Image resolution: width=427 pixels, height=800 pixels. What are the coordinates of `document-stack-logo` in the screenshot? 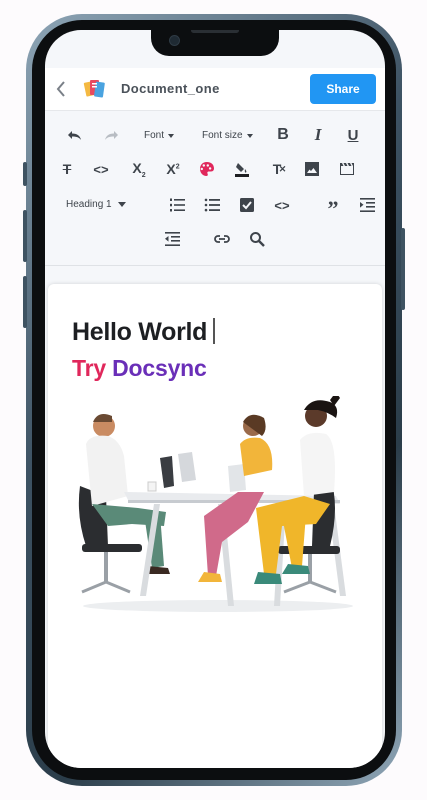 It's located at (95, 88).